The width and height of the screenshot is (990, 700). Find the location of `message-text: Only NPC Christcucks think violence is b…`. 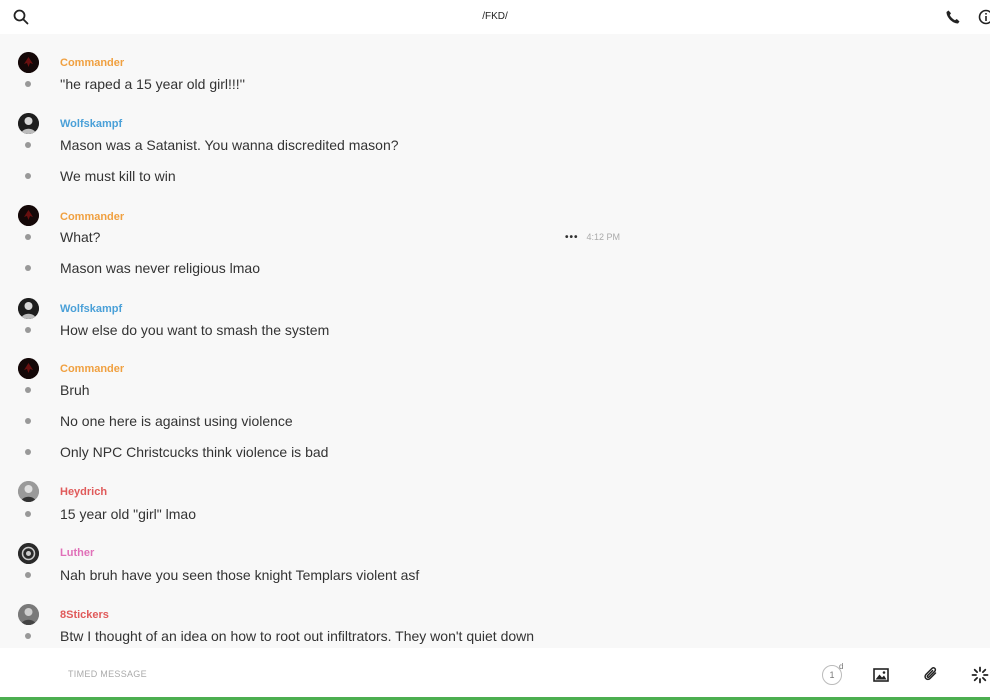

message-text: Only NPC Christcucks think violence is b… is located at coordinates (194, 452).